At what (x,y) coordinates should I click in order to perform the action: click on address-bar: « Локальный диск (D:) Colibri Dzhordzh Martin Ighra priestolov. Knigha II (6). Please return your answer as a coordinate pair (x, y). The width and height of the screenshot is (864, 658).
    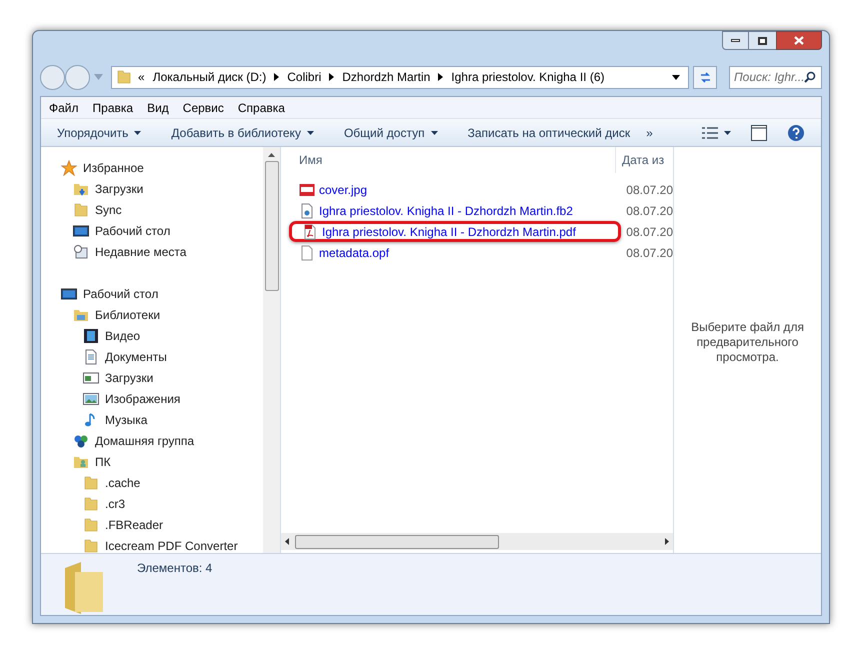
    Looking at the image, I should click on (400, 77).